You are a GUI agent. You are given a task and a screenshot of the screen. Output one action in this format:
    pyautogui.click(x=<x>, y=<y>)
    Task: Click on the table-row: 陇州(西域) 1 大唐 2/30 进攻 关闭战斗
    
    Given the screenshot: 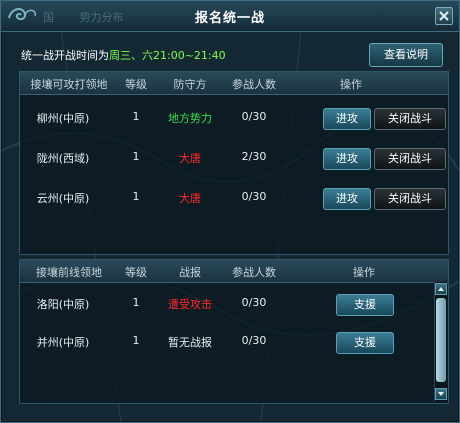 What is the action you would take?
    pyautogui.click(x=234, y=159)
    